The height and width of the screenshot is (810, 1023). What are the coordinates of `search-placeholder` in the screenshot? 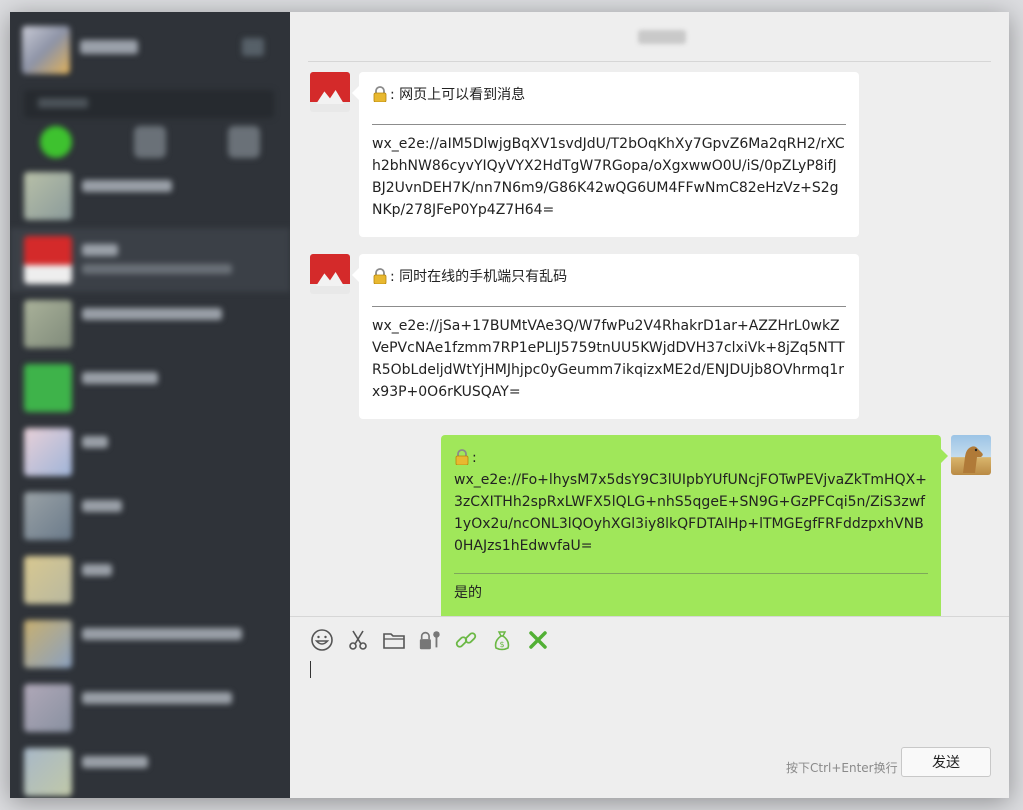 It's located at (63, 103).